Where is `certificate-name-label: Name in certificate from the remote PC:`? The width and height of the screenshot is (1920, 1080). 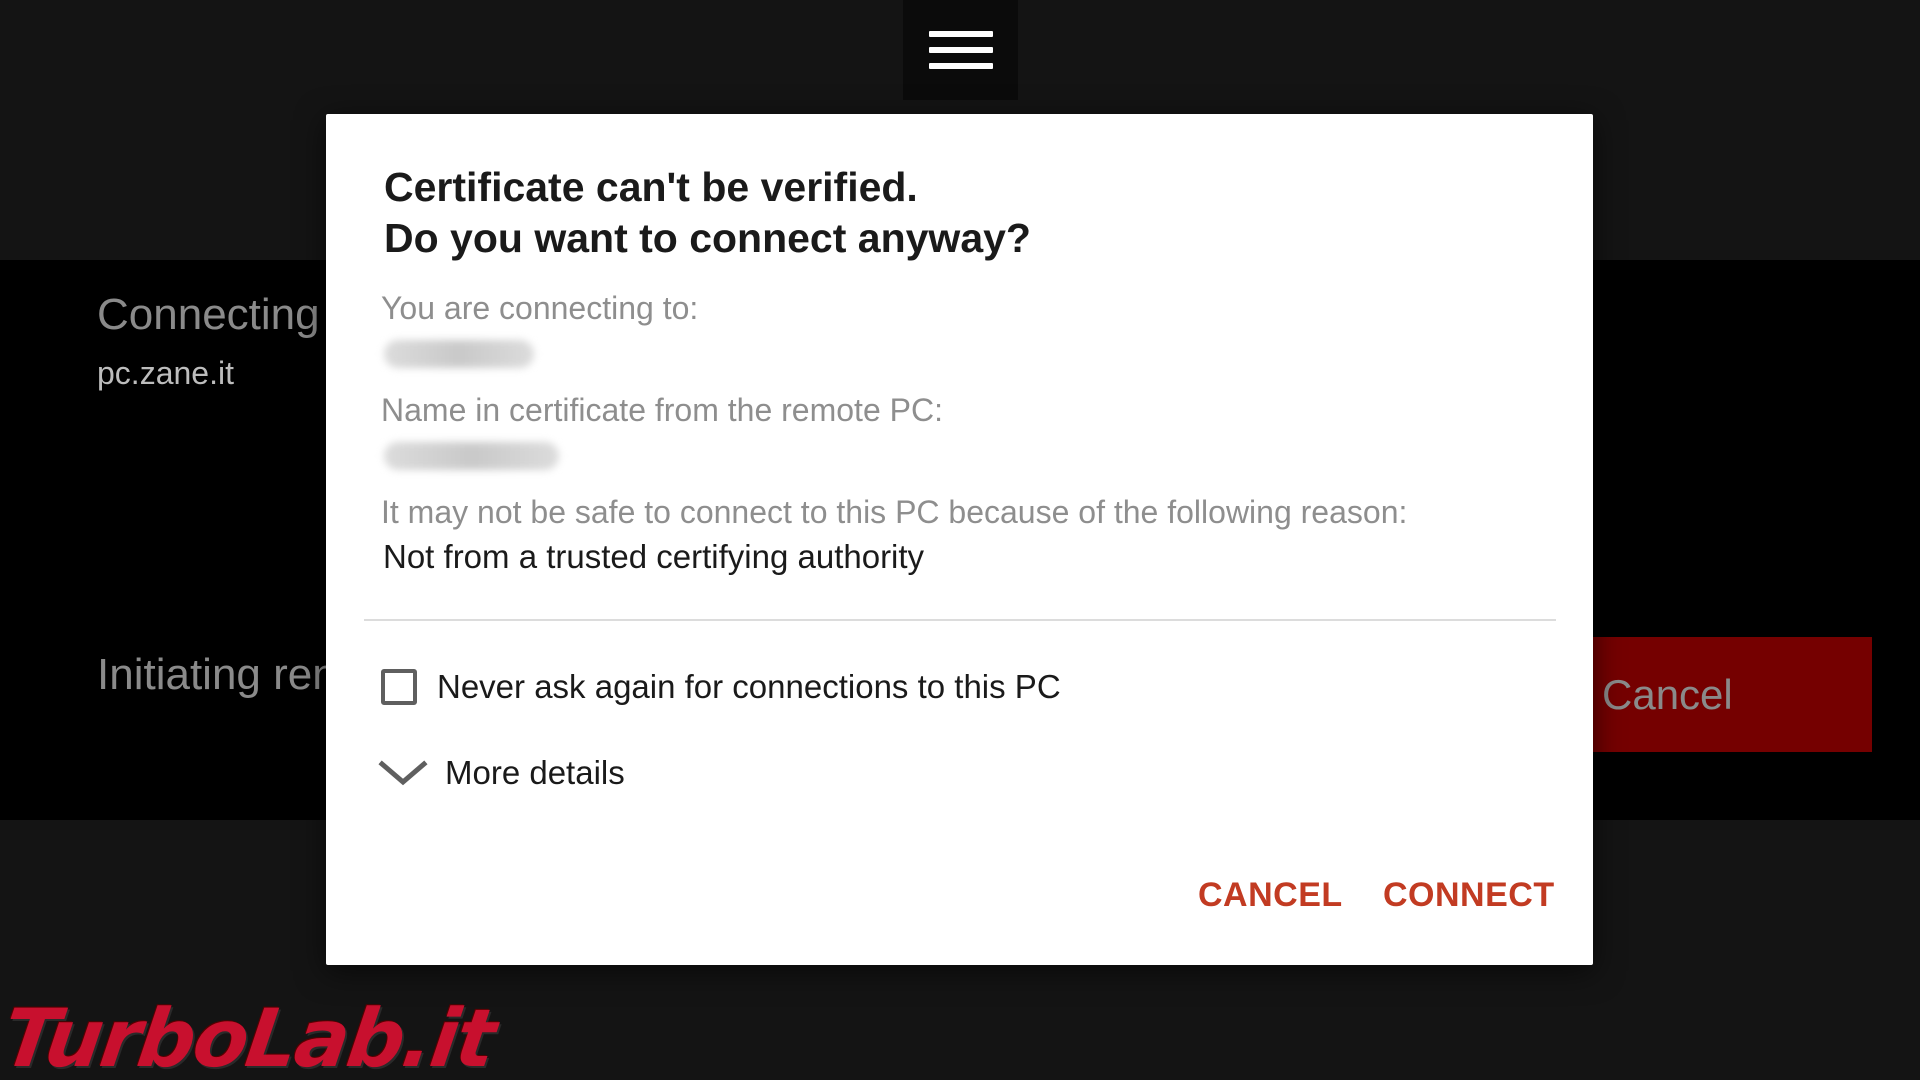
certificate-name-label: Name in certificate from the remote PC: is located at coordinates (662, 410).